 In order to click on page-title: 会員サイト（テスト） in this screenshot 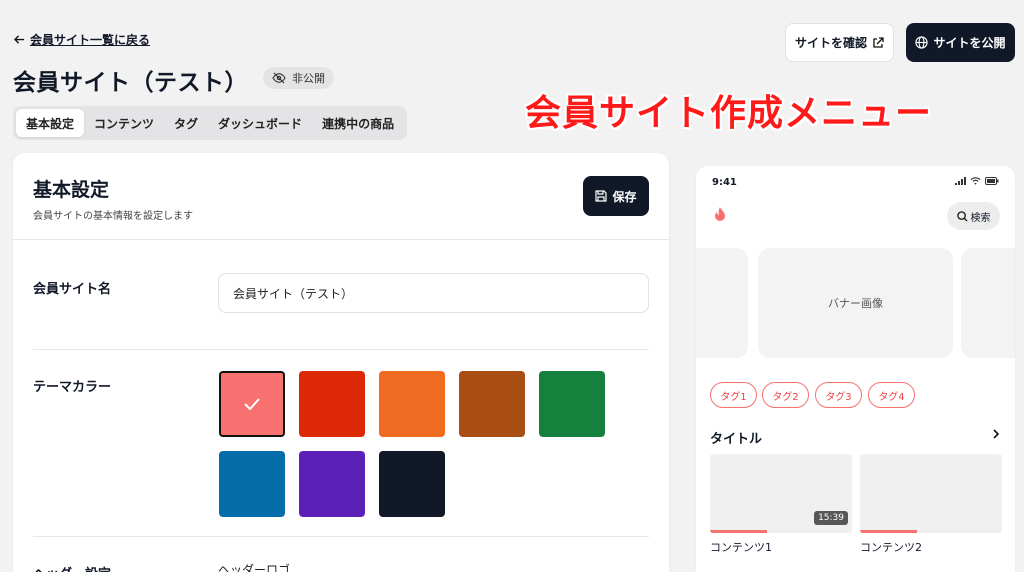, I will do `click(130, 83)`.